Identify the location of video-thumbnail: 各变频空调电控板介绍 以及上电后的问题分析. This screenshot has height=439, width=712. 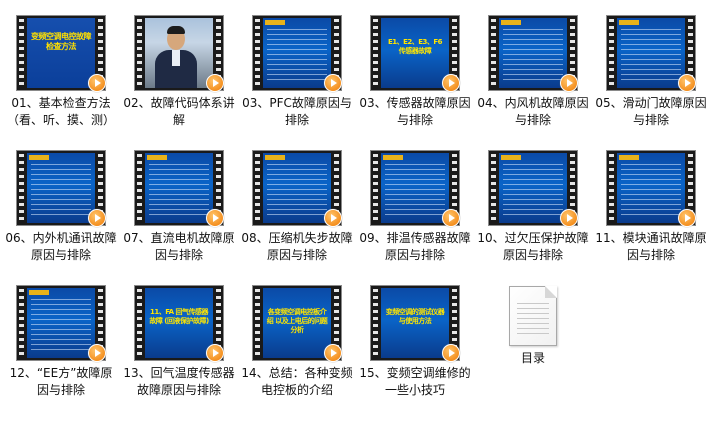
(297, 323).